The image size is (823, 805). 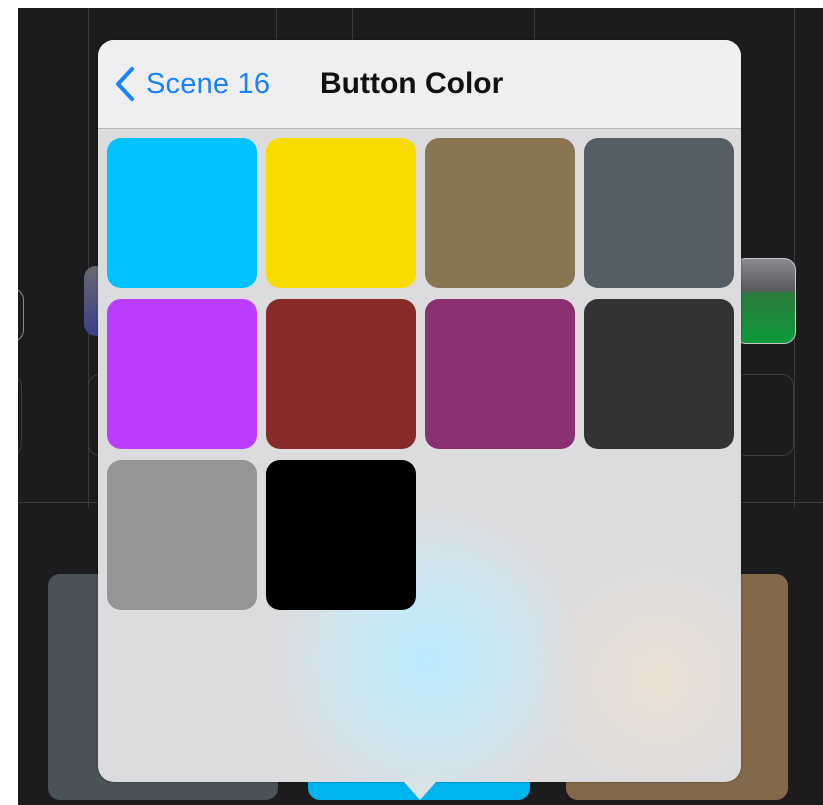 What do you see at coordinates (341, 535) in the screenshot?
I see `swatch-black` at bounding box center [341, 535].